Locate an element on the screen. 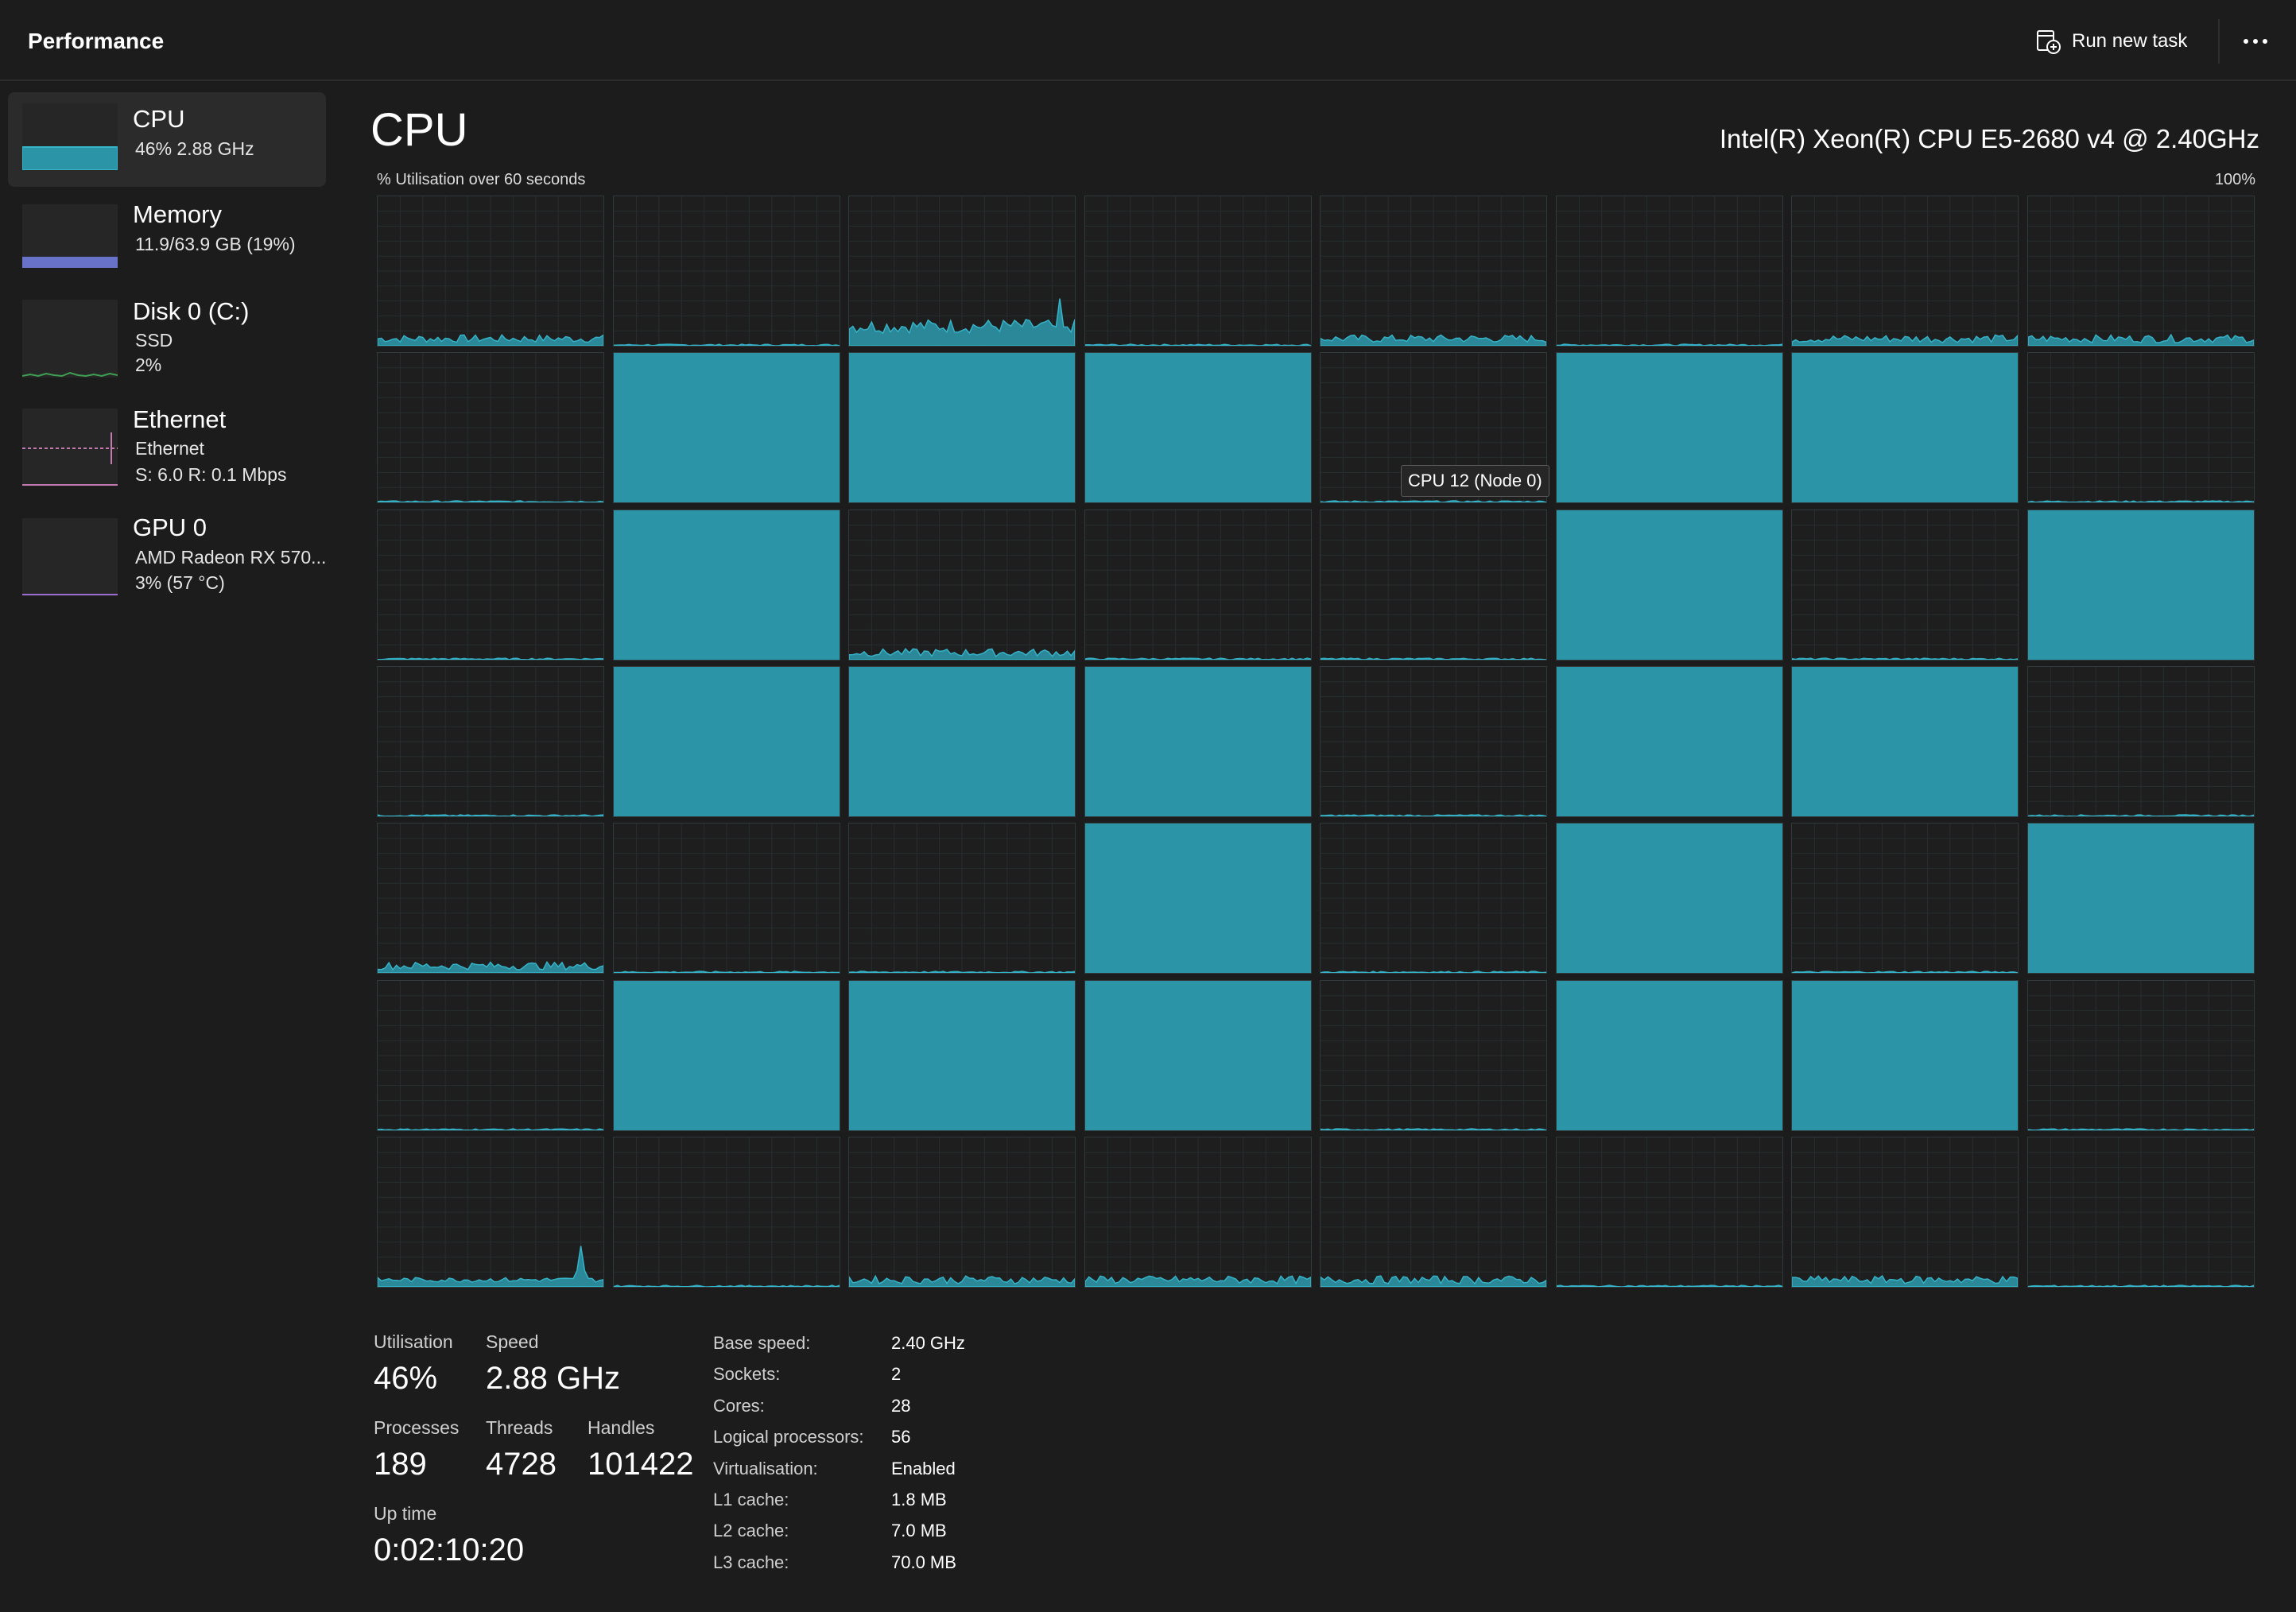 The width and height of the screenshot is (2296, 1612). sidebar-item-cpu: CPU 46% 2.88 GHz is located at coordinates (167, 139).